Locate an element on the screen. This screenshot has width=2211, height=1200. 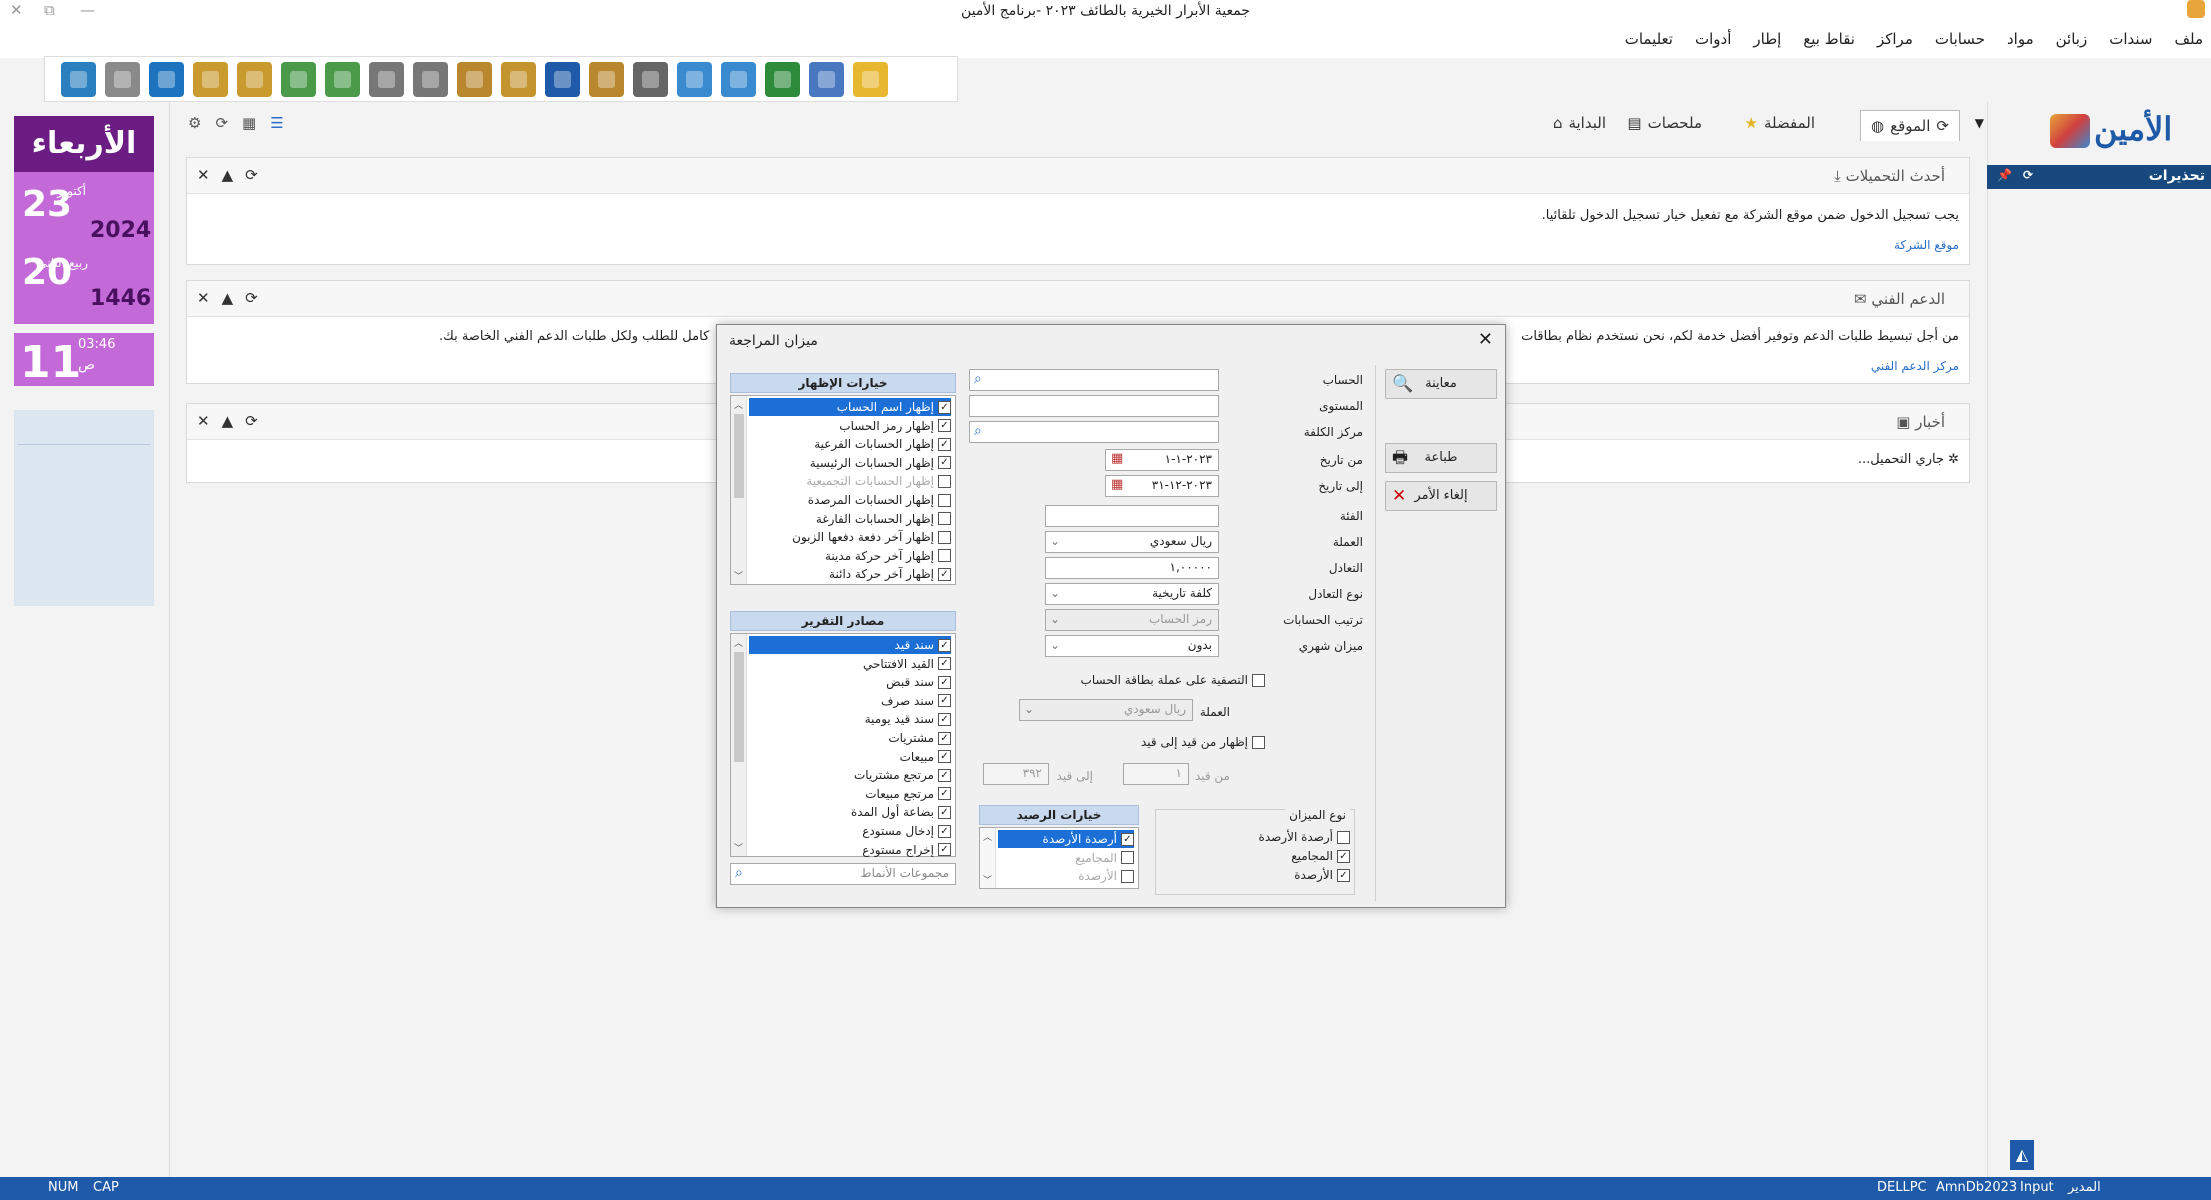
cost-center-input: ⌕ is located at coordinates (1094, 432).